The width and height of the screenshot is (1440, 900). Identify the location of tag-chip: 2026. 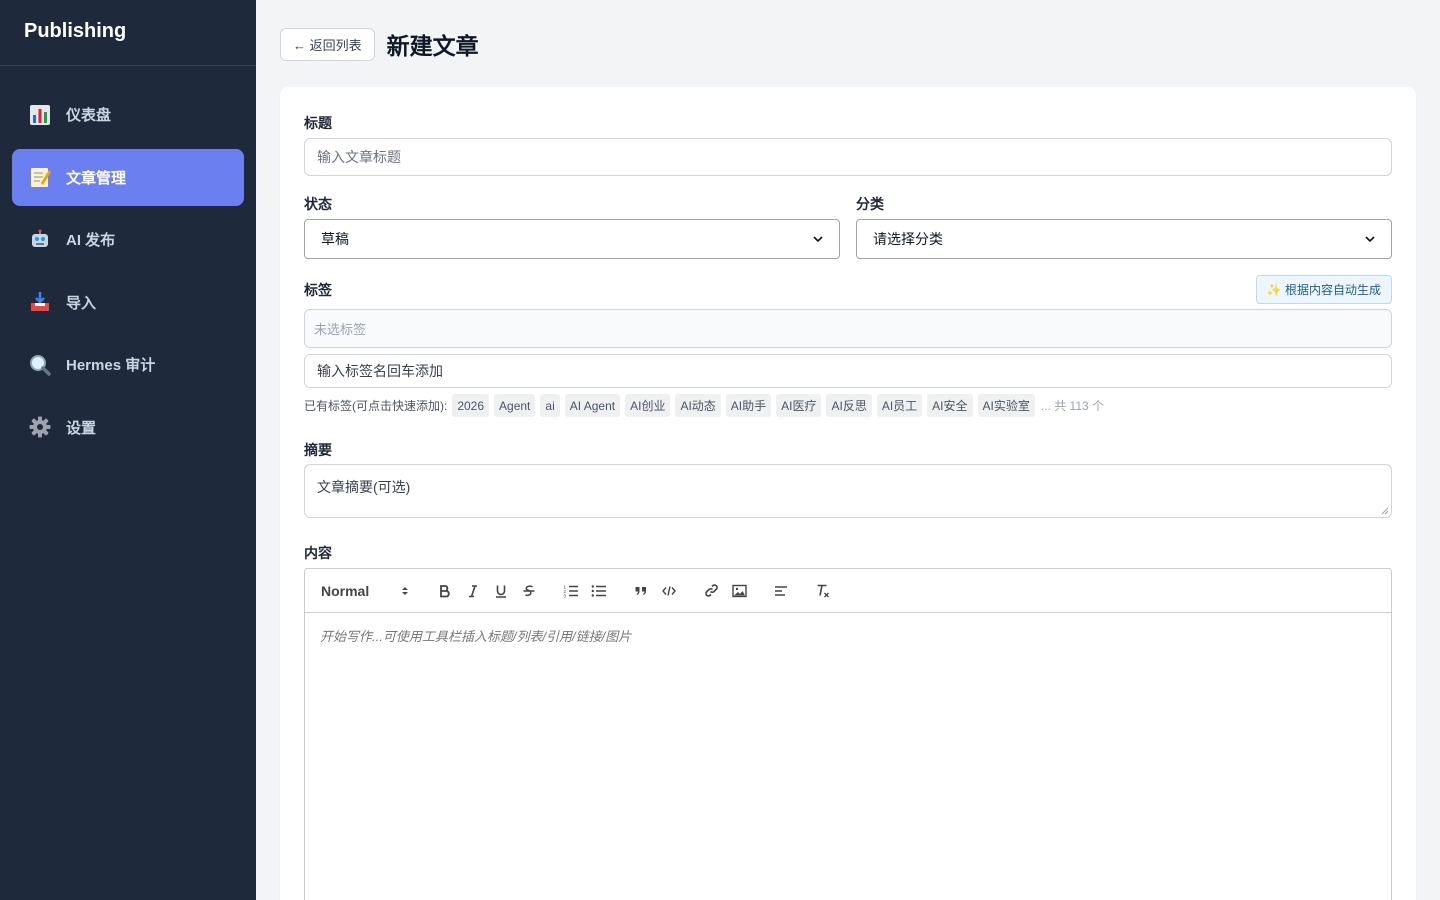
(471, 405).